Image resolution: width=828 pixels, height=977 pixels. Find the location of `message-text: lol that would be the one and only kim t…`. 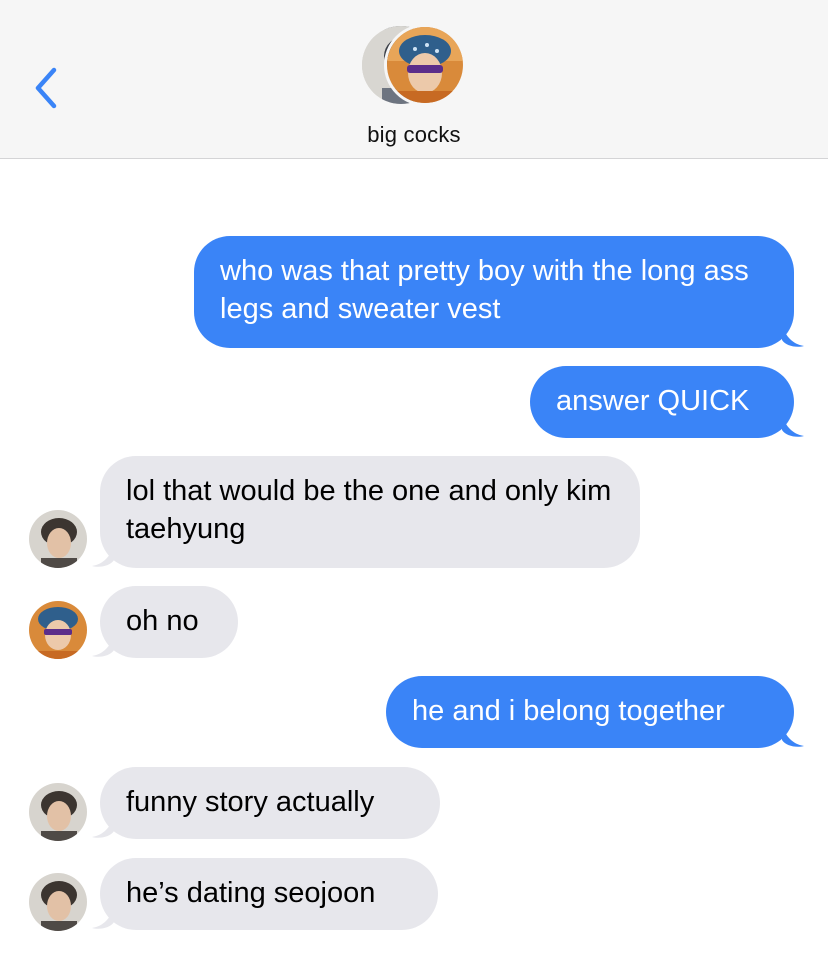

message-text: lol that would be the one and only kim t… is located at coordinates (369, 510).